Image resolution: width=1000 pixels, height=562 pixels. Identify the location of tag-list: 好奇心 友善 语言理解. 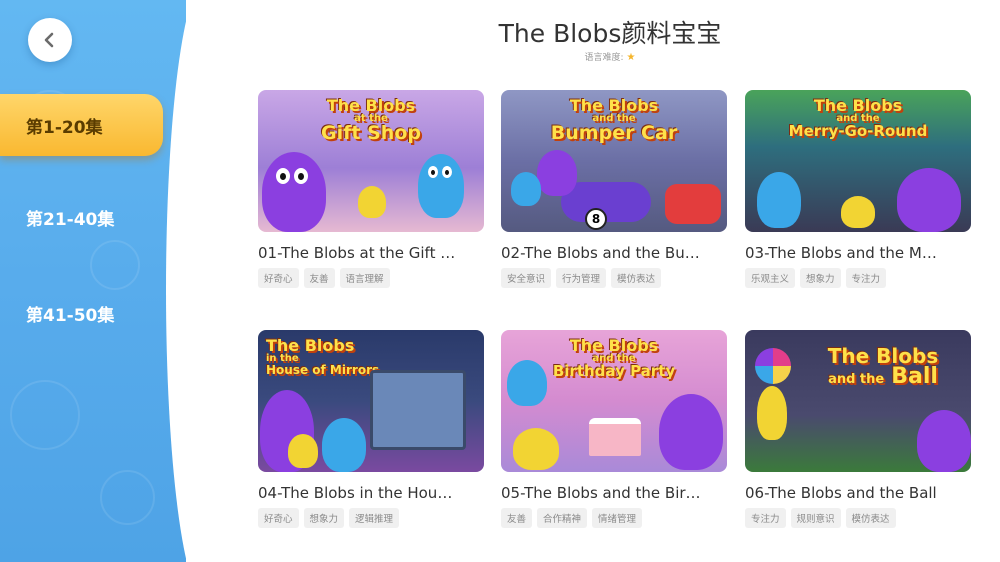
(371, 278).